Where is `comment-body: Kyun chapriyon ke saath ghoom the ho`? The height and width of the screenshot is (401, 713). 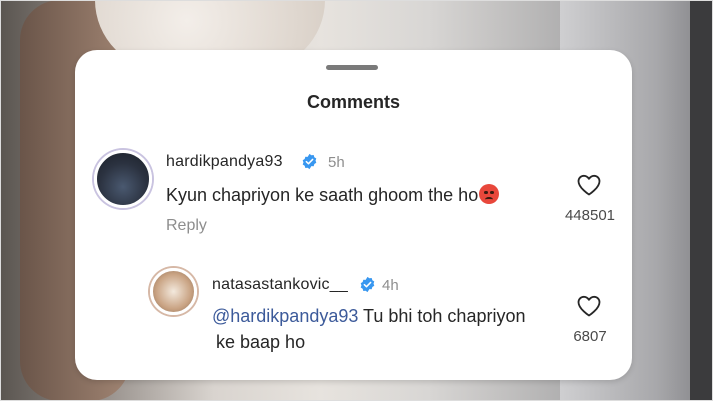 comment-body: Kyun chapriyon ke saath ghoom the ho is located at coordinates (322, 195).